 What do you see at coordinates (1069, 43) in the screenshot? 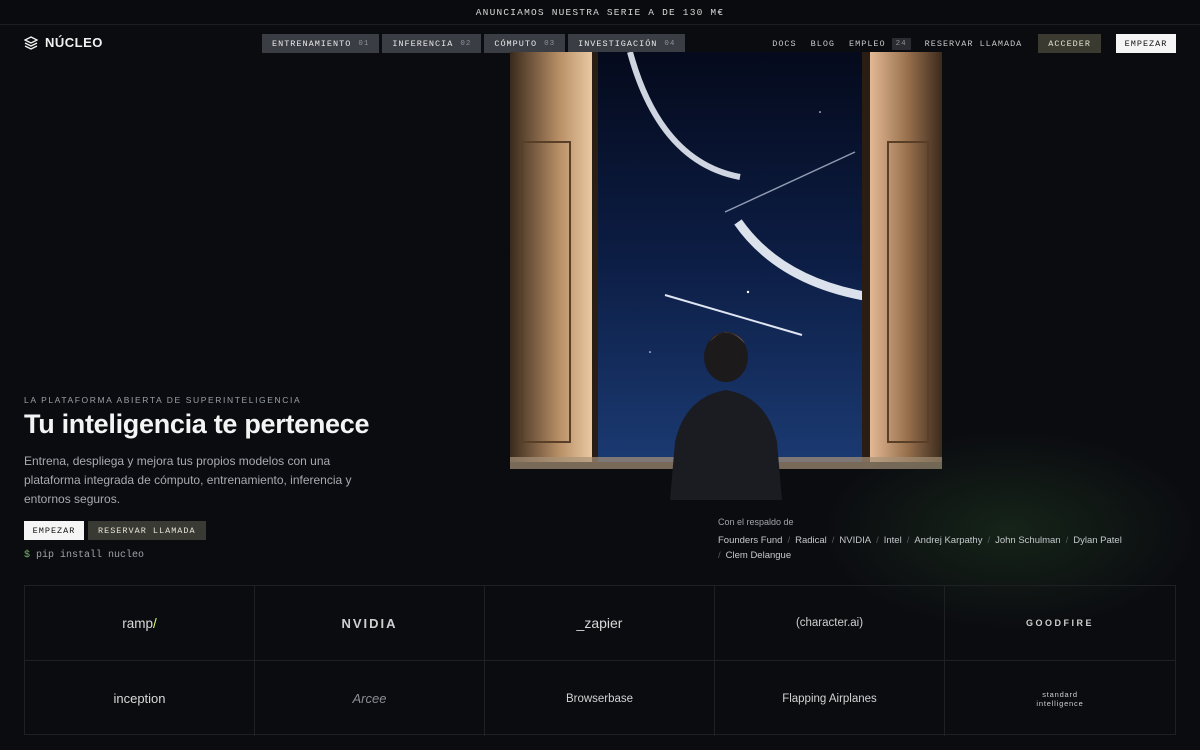
I see `login-button: ACCEDER` at bounding box center [1069, 43].